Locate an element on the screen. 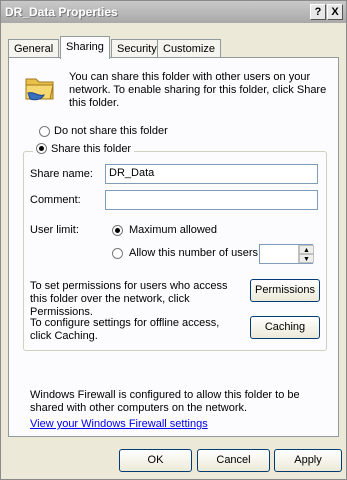 The height and width of the screenshot is (480, 347). tab-general: General is located at coordinates (34, 48).